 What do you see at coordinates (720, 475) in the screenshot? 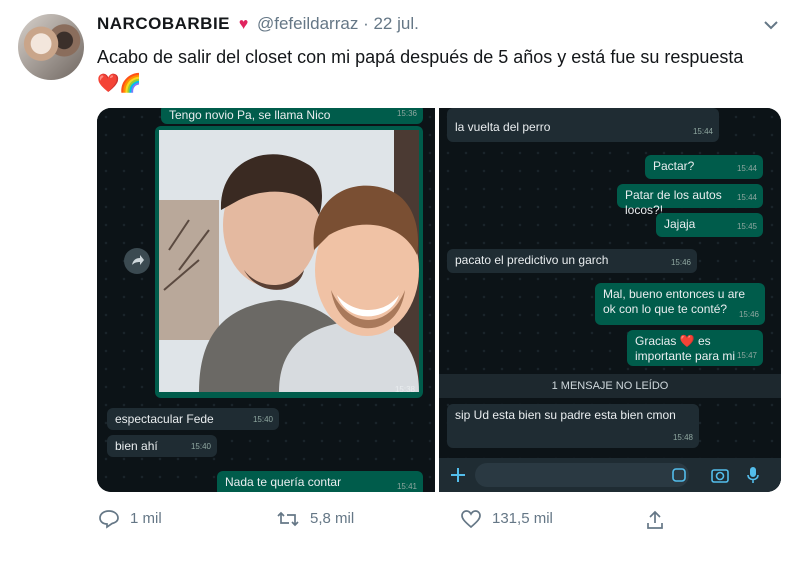
I see `camera-icon` at bounding box center [720, 475].